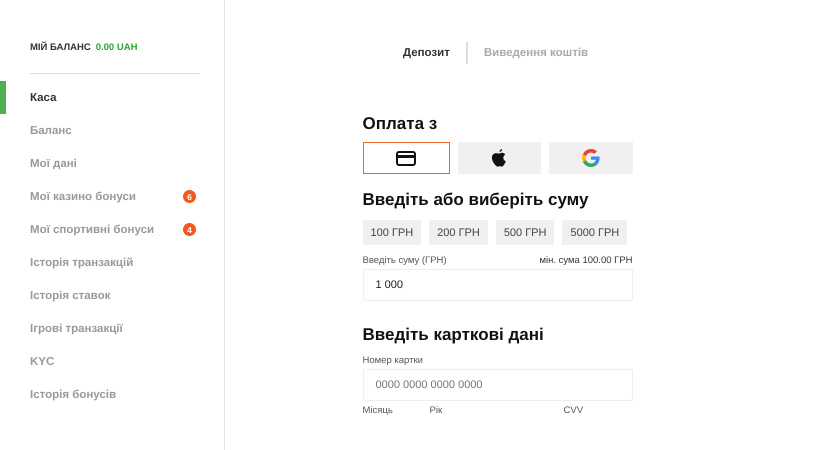 Image resolution: width=814 pixels, height=450 pixels. What do you see at coordinates (525, 232) in the screenshot?
I see `amount-preset-button: 500 ГРН` at bounding box center [525, 232].